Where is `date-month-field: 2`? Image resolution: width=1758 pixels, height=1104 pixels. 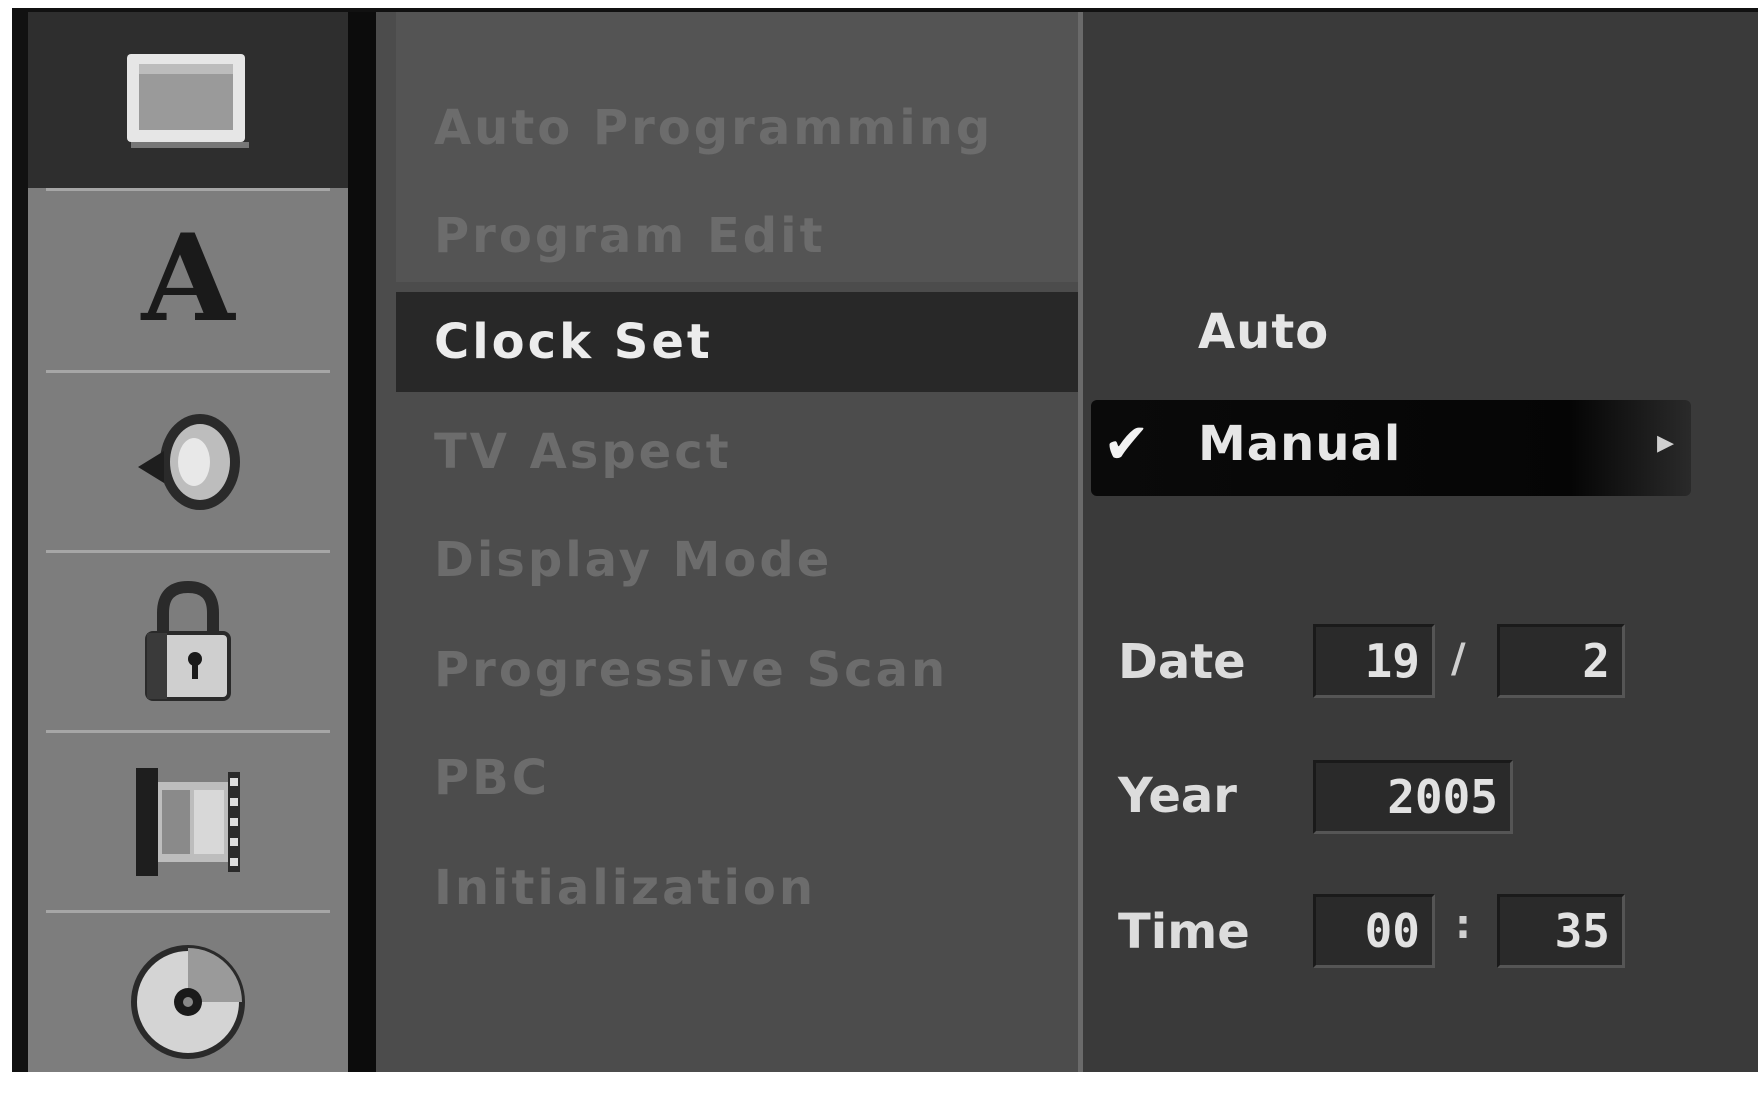
date-month-field: 2 is located at coordinates (1561, 661).